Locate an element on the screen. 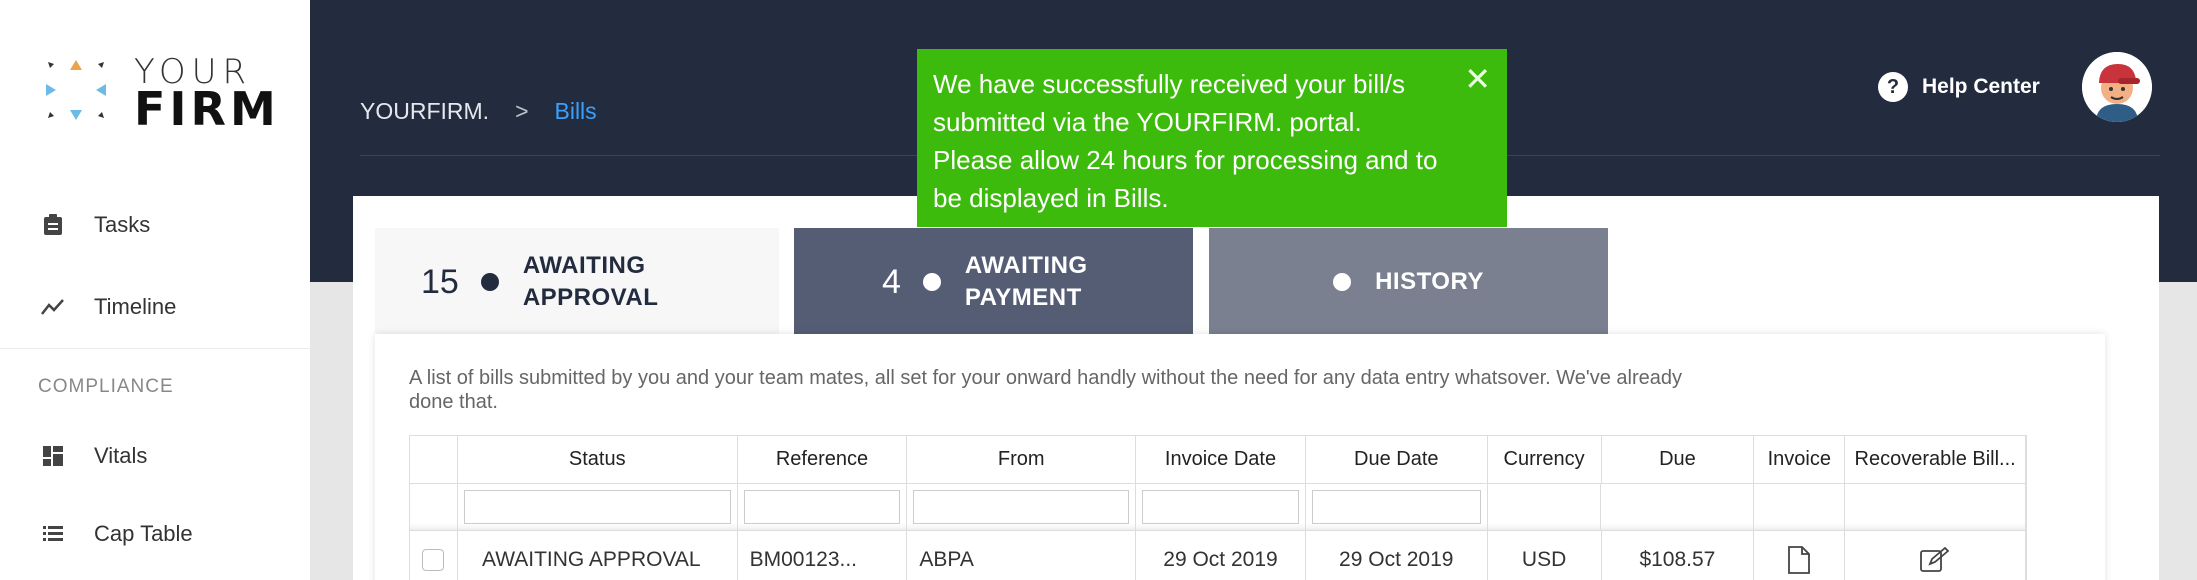  column-header-invoice-date: Invoice Date is located at coordinates (1221, 459).